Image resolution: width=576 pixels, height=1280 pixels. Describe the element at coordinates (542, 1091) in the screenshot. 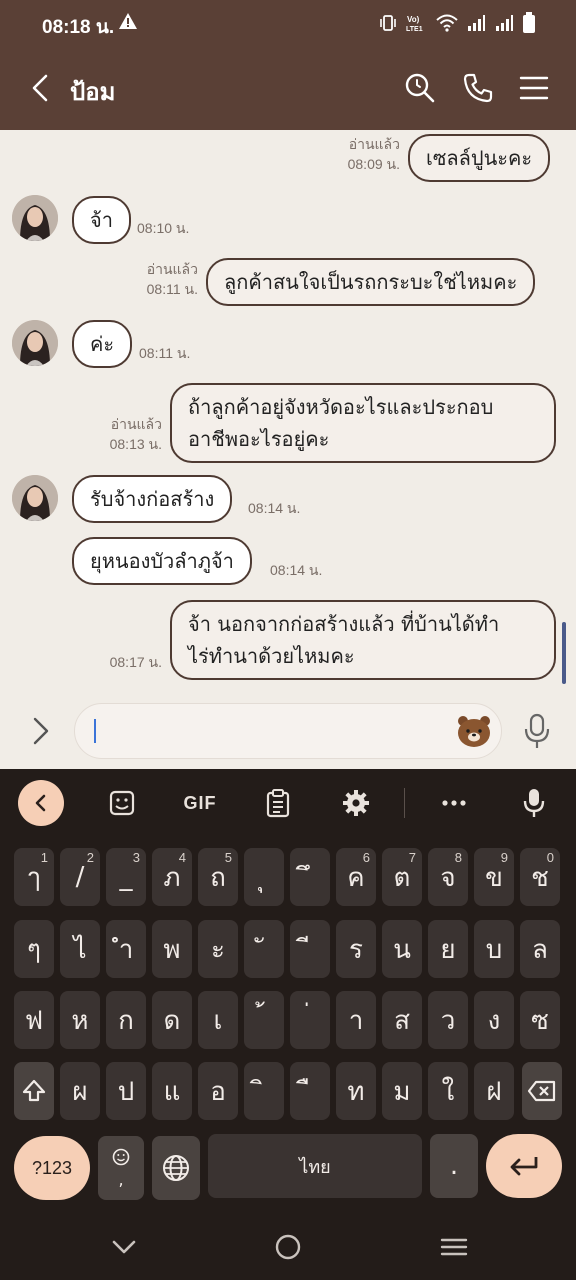

I see `backspace-key` at that location.